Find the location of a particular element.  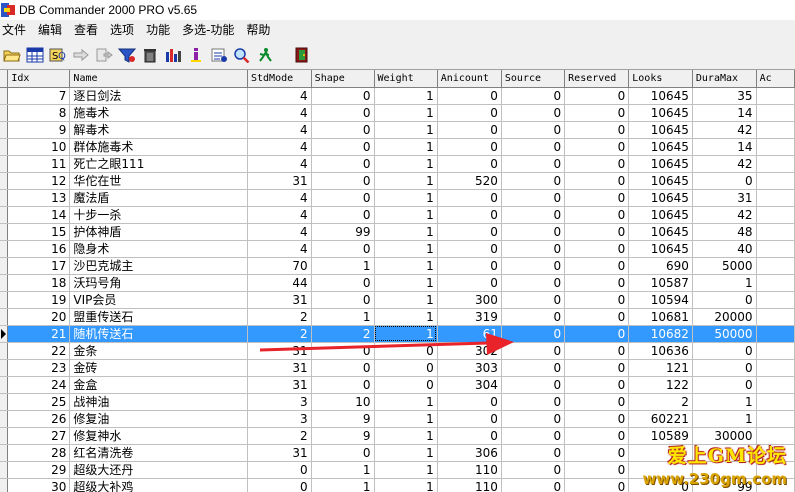

info-button is located at coordinates (196, 55).